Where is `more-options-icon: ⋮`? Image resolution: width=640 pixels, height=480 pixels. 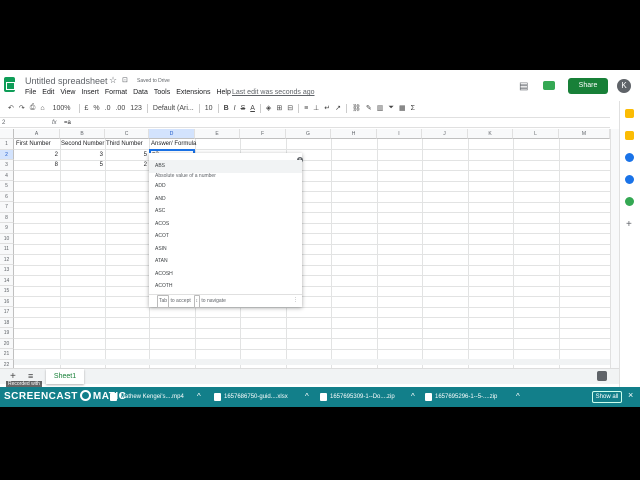 more-options-icon: ⋮ is located at coordinates (295, 300).